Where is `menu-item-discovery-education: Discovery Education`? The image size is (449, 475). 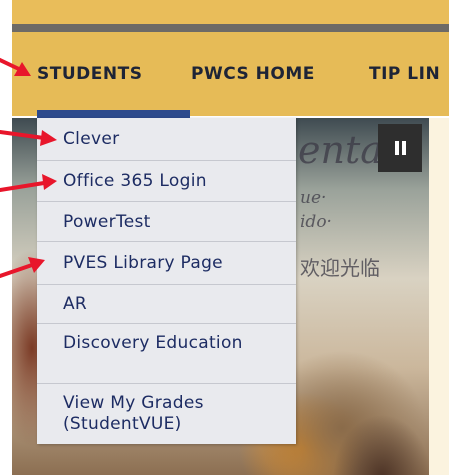
menu-item-discovery-education: Discovery Education is located at coordinates (166, 354).